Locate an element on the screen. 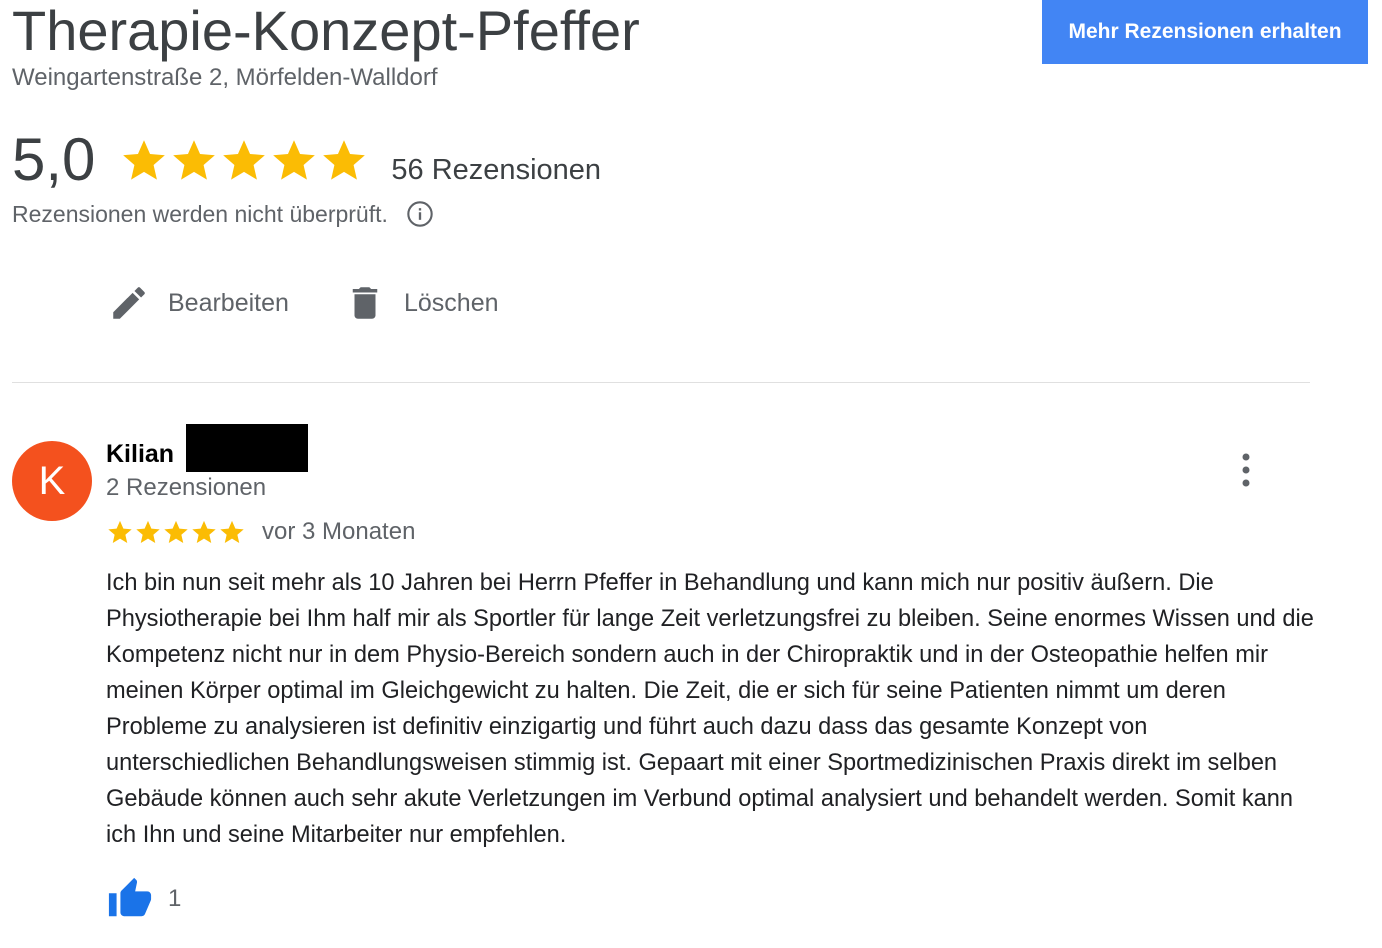  business-address: Weingartenstraße 2, Mörfelden-Walldorf is located at coordinates (225, 77).